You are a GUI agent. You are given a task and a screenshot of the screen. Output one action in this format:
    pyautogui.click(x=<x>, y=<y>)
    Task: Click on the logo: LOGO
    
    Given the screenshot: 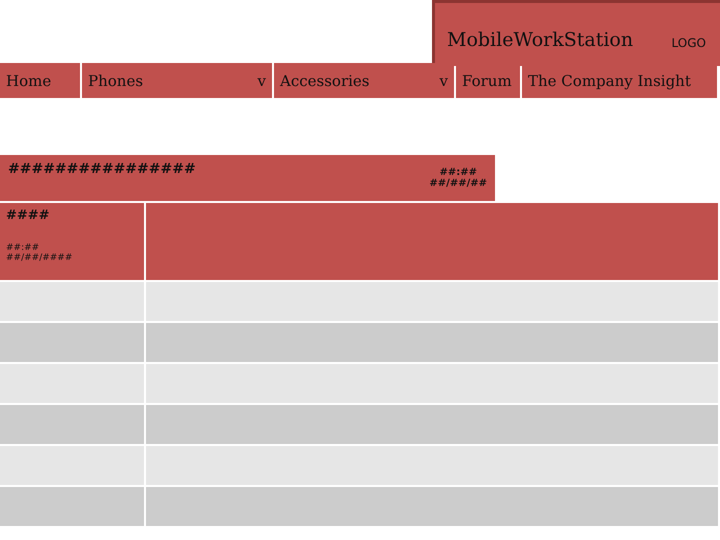 What is the action you would take?
    pyautogui.click(x=689, y=43)
    